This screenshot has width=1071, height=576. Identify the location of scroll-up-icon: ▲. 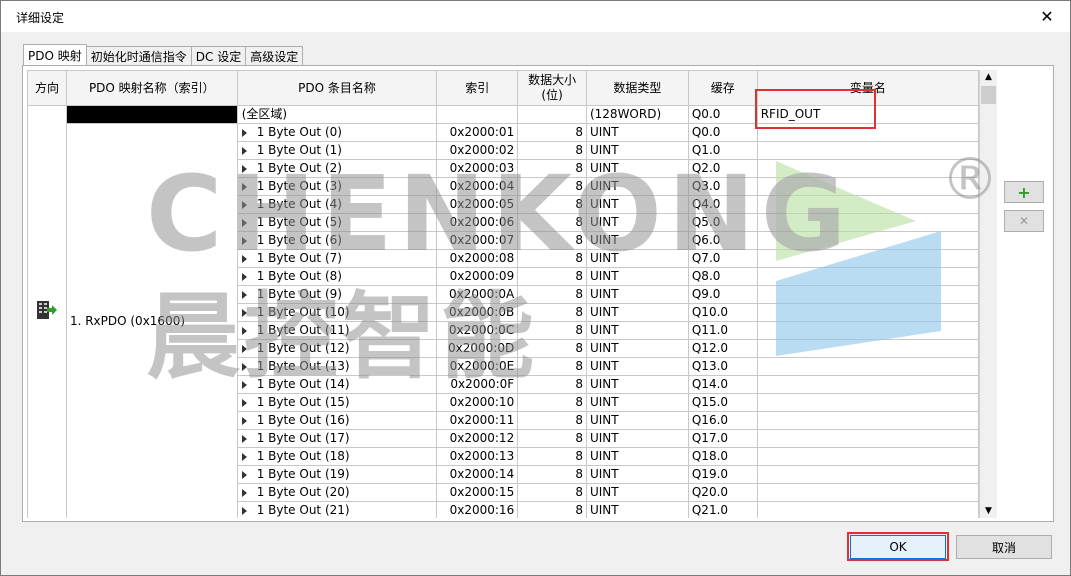
(988, 77).